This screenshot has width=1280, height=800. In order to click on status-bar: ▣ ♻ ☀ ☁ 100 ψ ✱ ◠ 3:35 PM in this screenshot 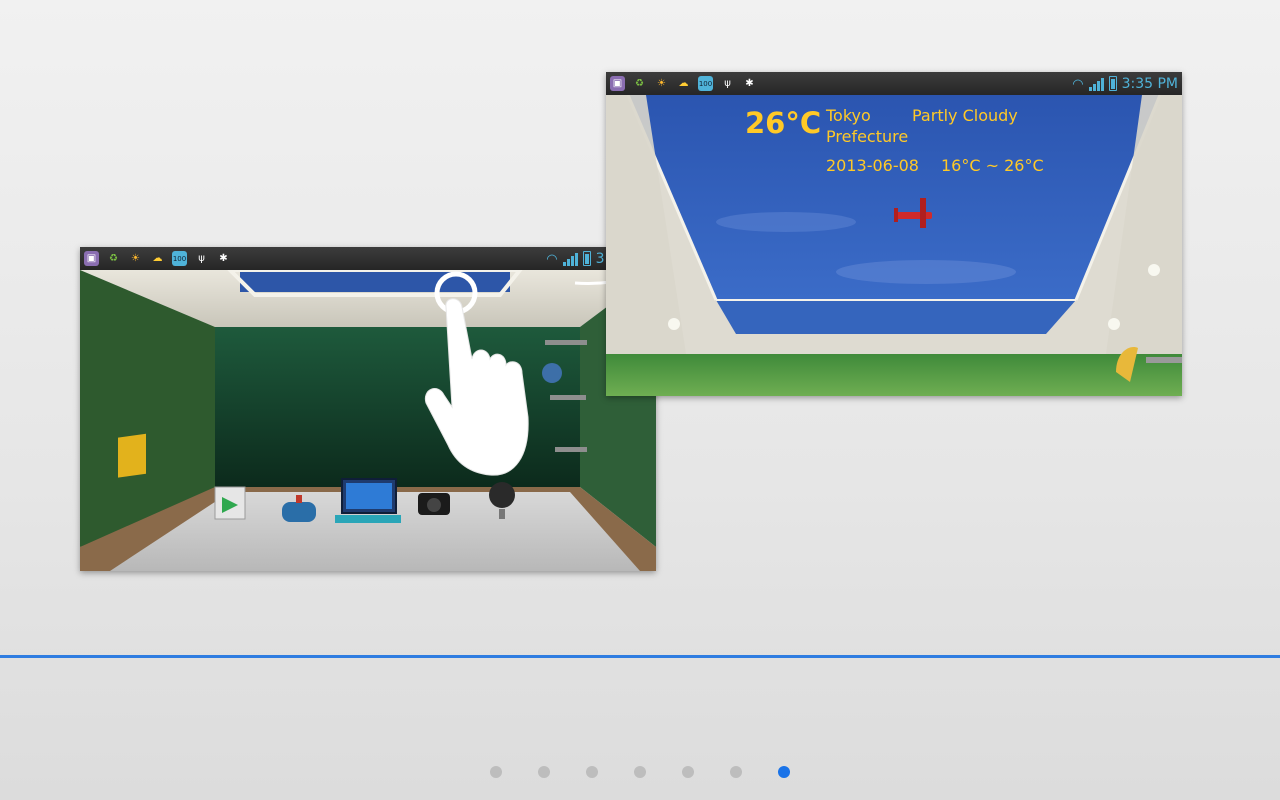, I will do `click(894, 83)`.